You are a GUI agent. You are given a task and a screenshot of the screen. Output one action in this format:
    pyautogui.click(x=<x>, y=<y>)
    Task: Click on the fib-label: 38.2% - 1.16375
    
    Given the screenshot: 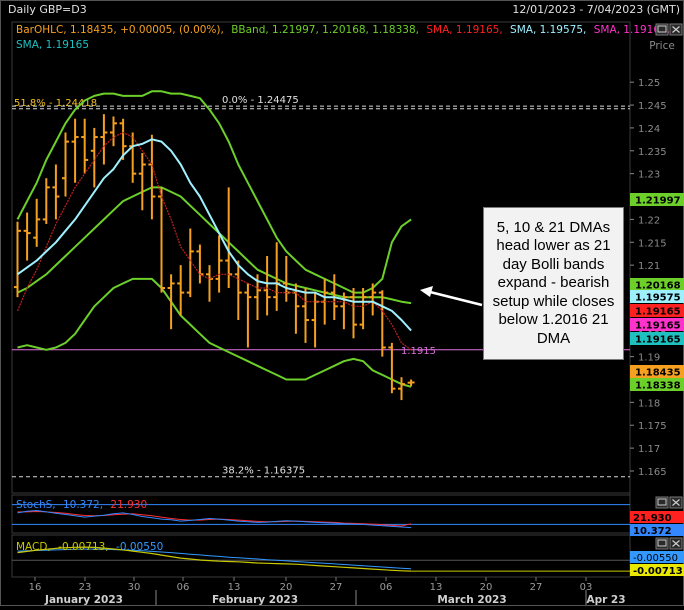 What is the action you would take?
    pyautogui.click(x=263, y=471)
    